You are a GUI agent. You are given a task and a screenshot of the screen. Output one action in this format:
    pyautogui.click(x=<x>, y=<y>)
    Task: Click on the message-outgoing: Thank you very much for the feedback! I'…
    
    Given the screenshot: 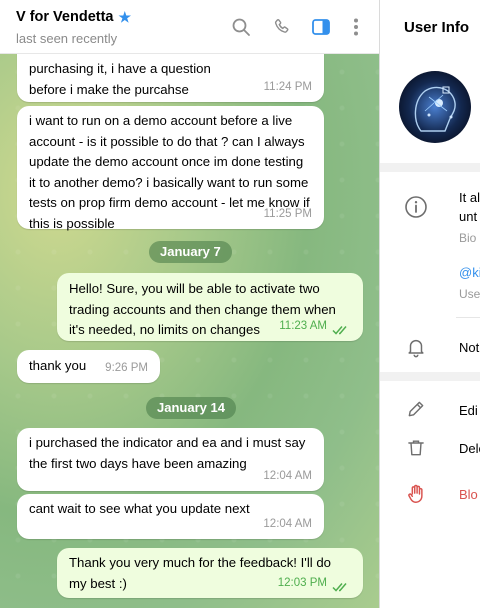 What is the action you would take?
    pyautogui.click(x=210, y=573)
    